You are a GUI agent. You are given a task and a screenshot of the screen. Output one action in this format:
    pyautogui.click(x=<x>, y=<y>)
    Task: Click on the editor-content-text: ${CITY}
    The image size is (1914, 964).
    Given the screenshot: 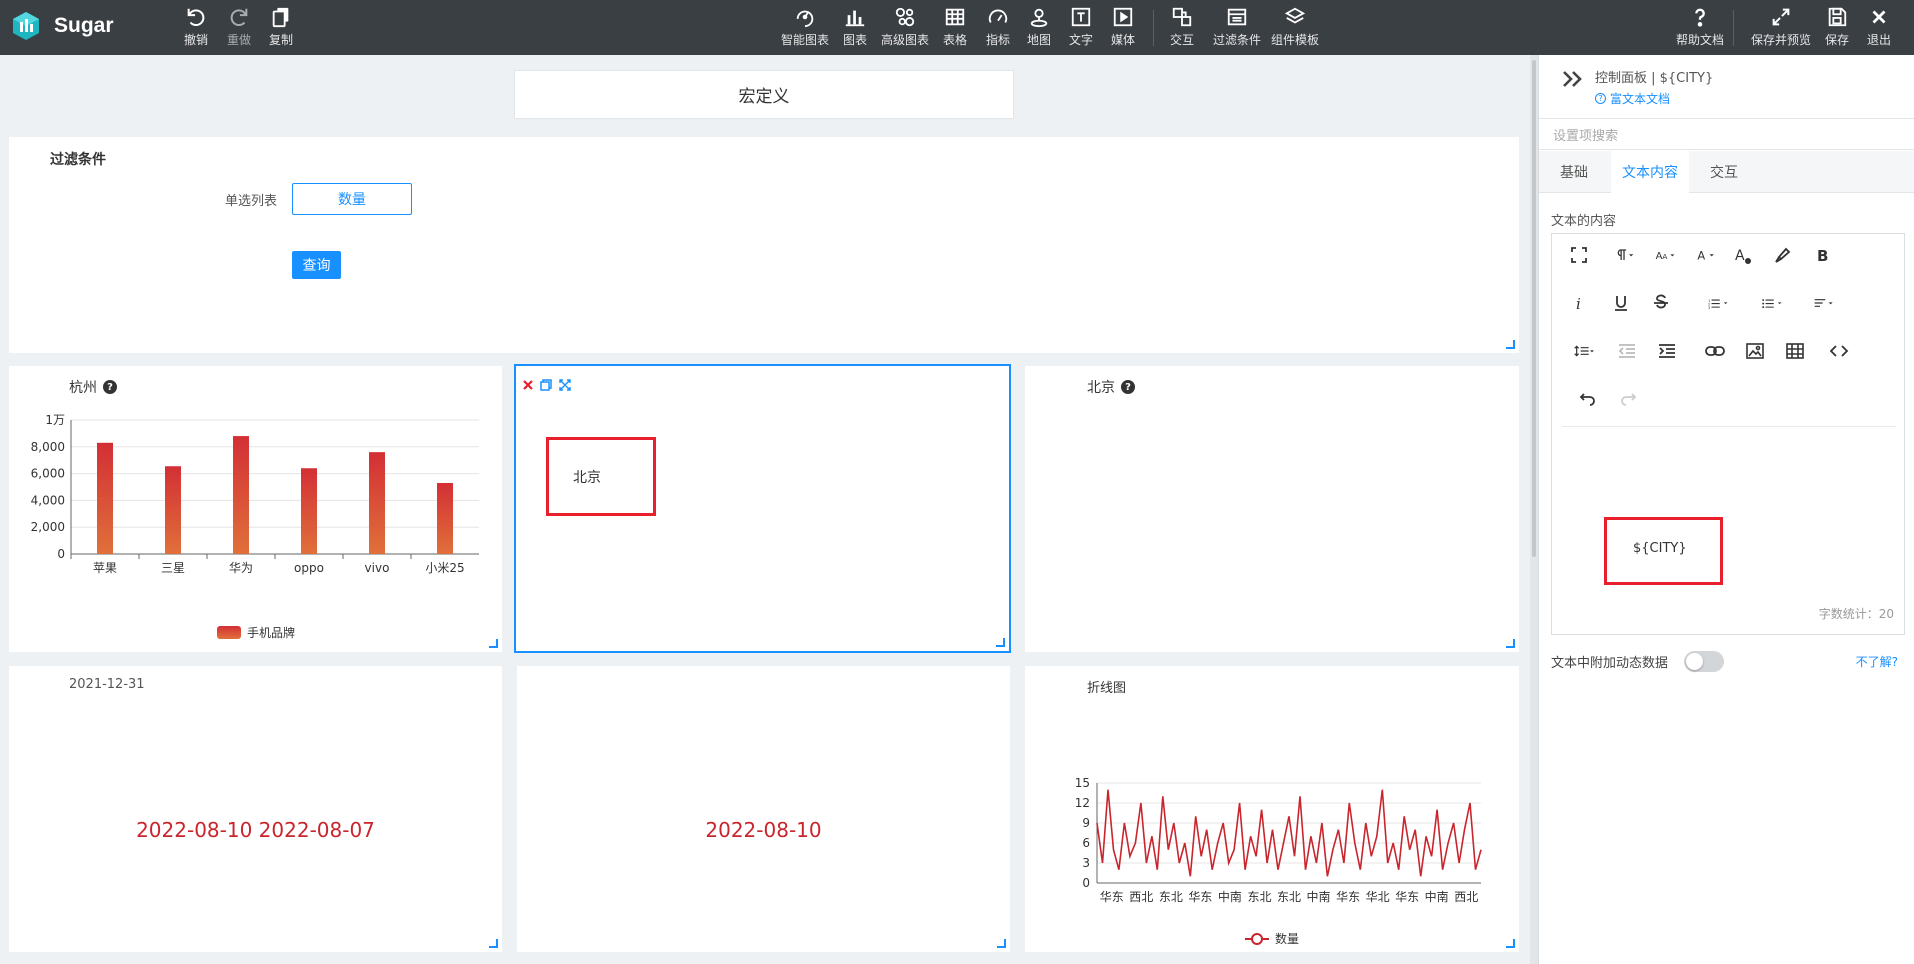 What is the action you would take?
    pyautogui.click(x=1660, y=548)
    